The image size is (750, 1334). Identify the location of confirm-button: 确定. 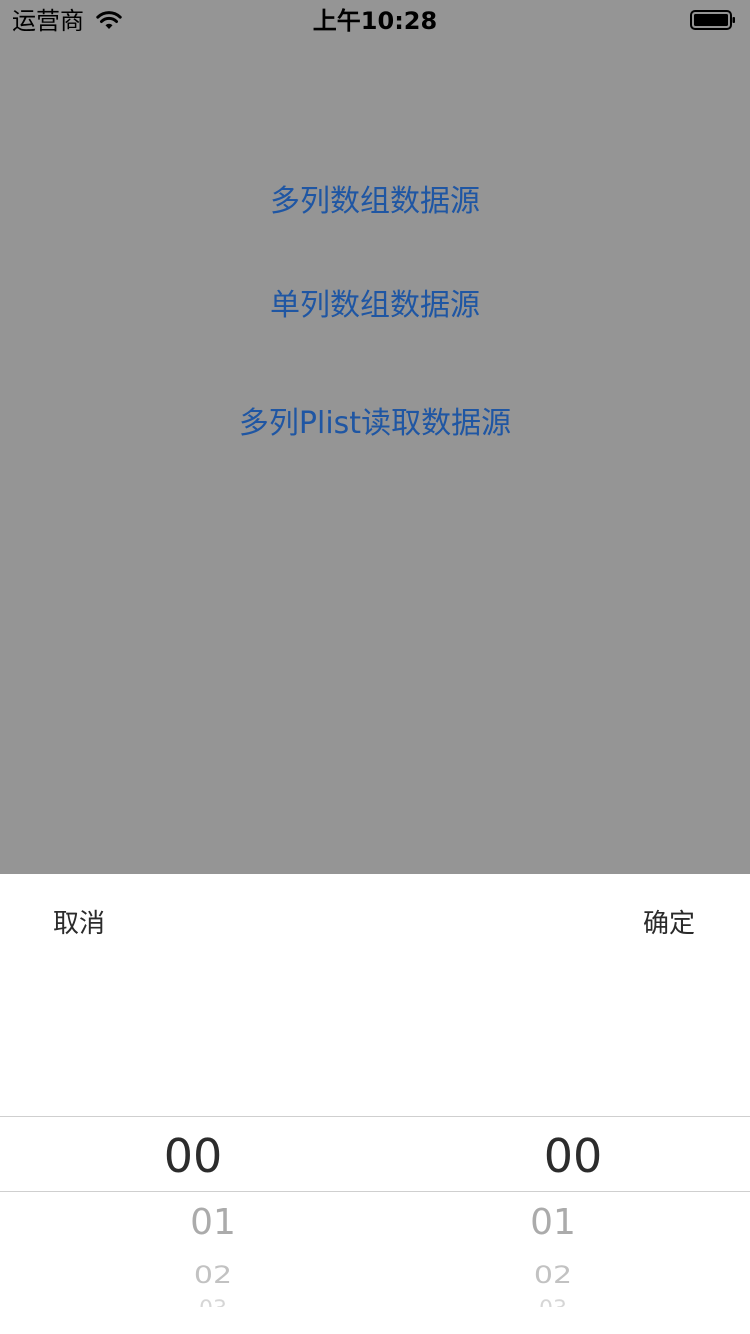
(669, 924).